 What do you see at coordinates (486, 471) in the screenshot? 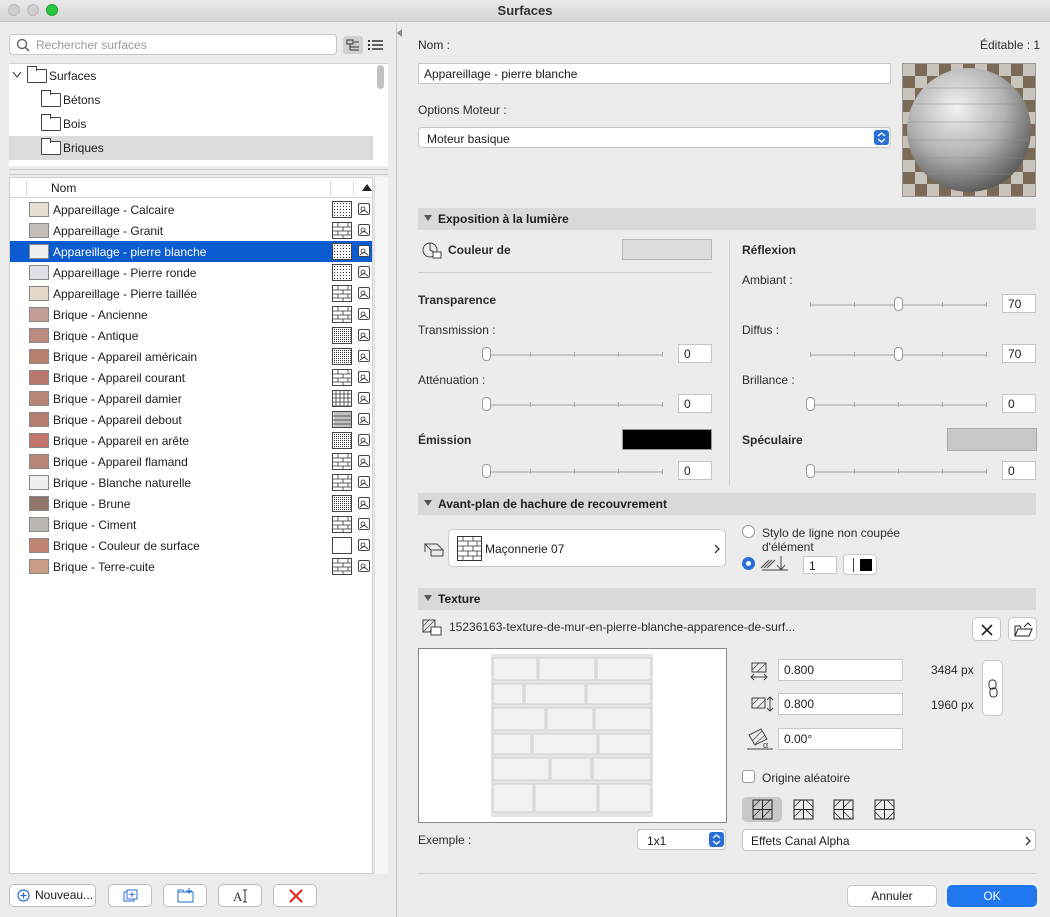
I see `emission-slider-thumb` at bounding box center [486, 471].